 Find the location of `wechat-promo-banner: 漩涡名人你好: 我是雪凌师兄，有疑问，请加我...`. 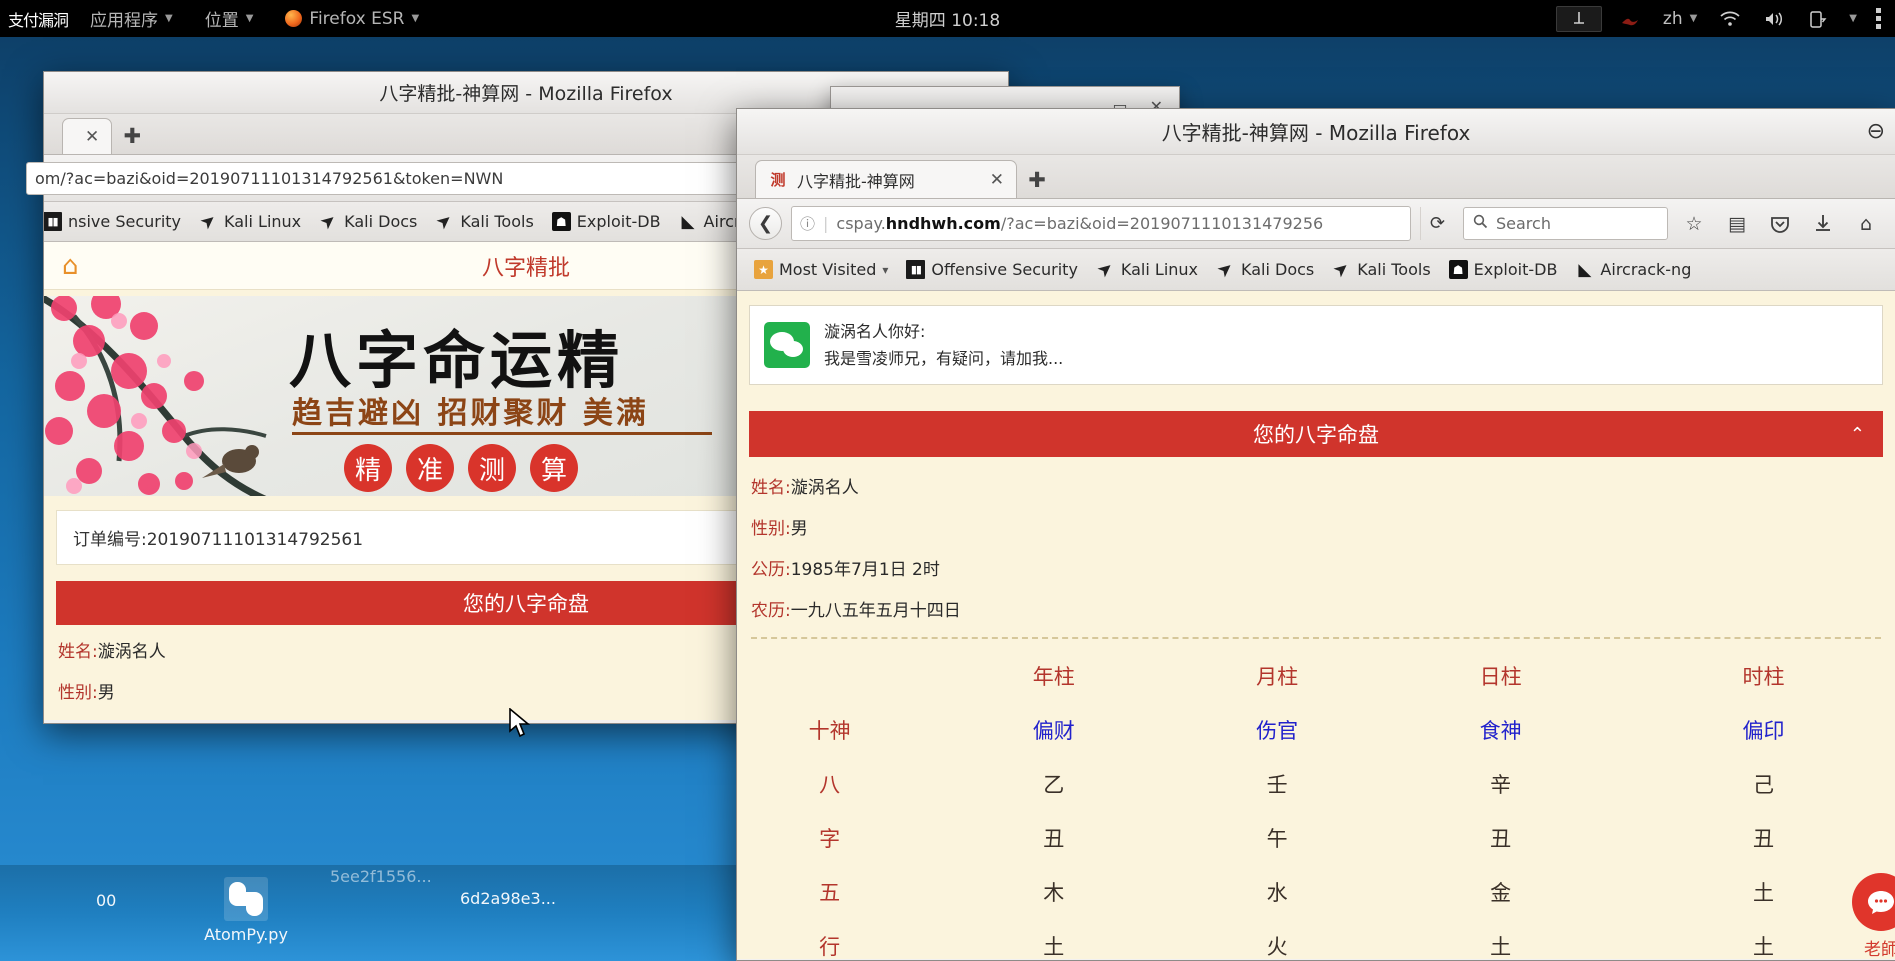

wechat-promo-banner: 漩涡名人你好: 我是雪凌师兄，有疑问，请加我... is located at coordinates (1316, 345).